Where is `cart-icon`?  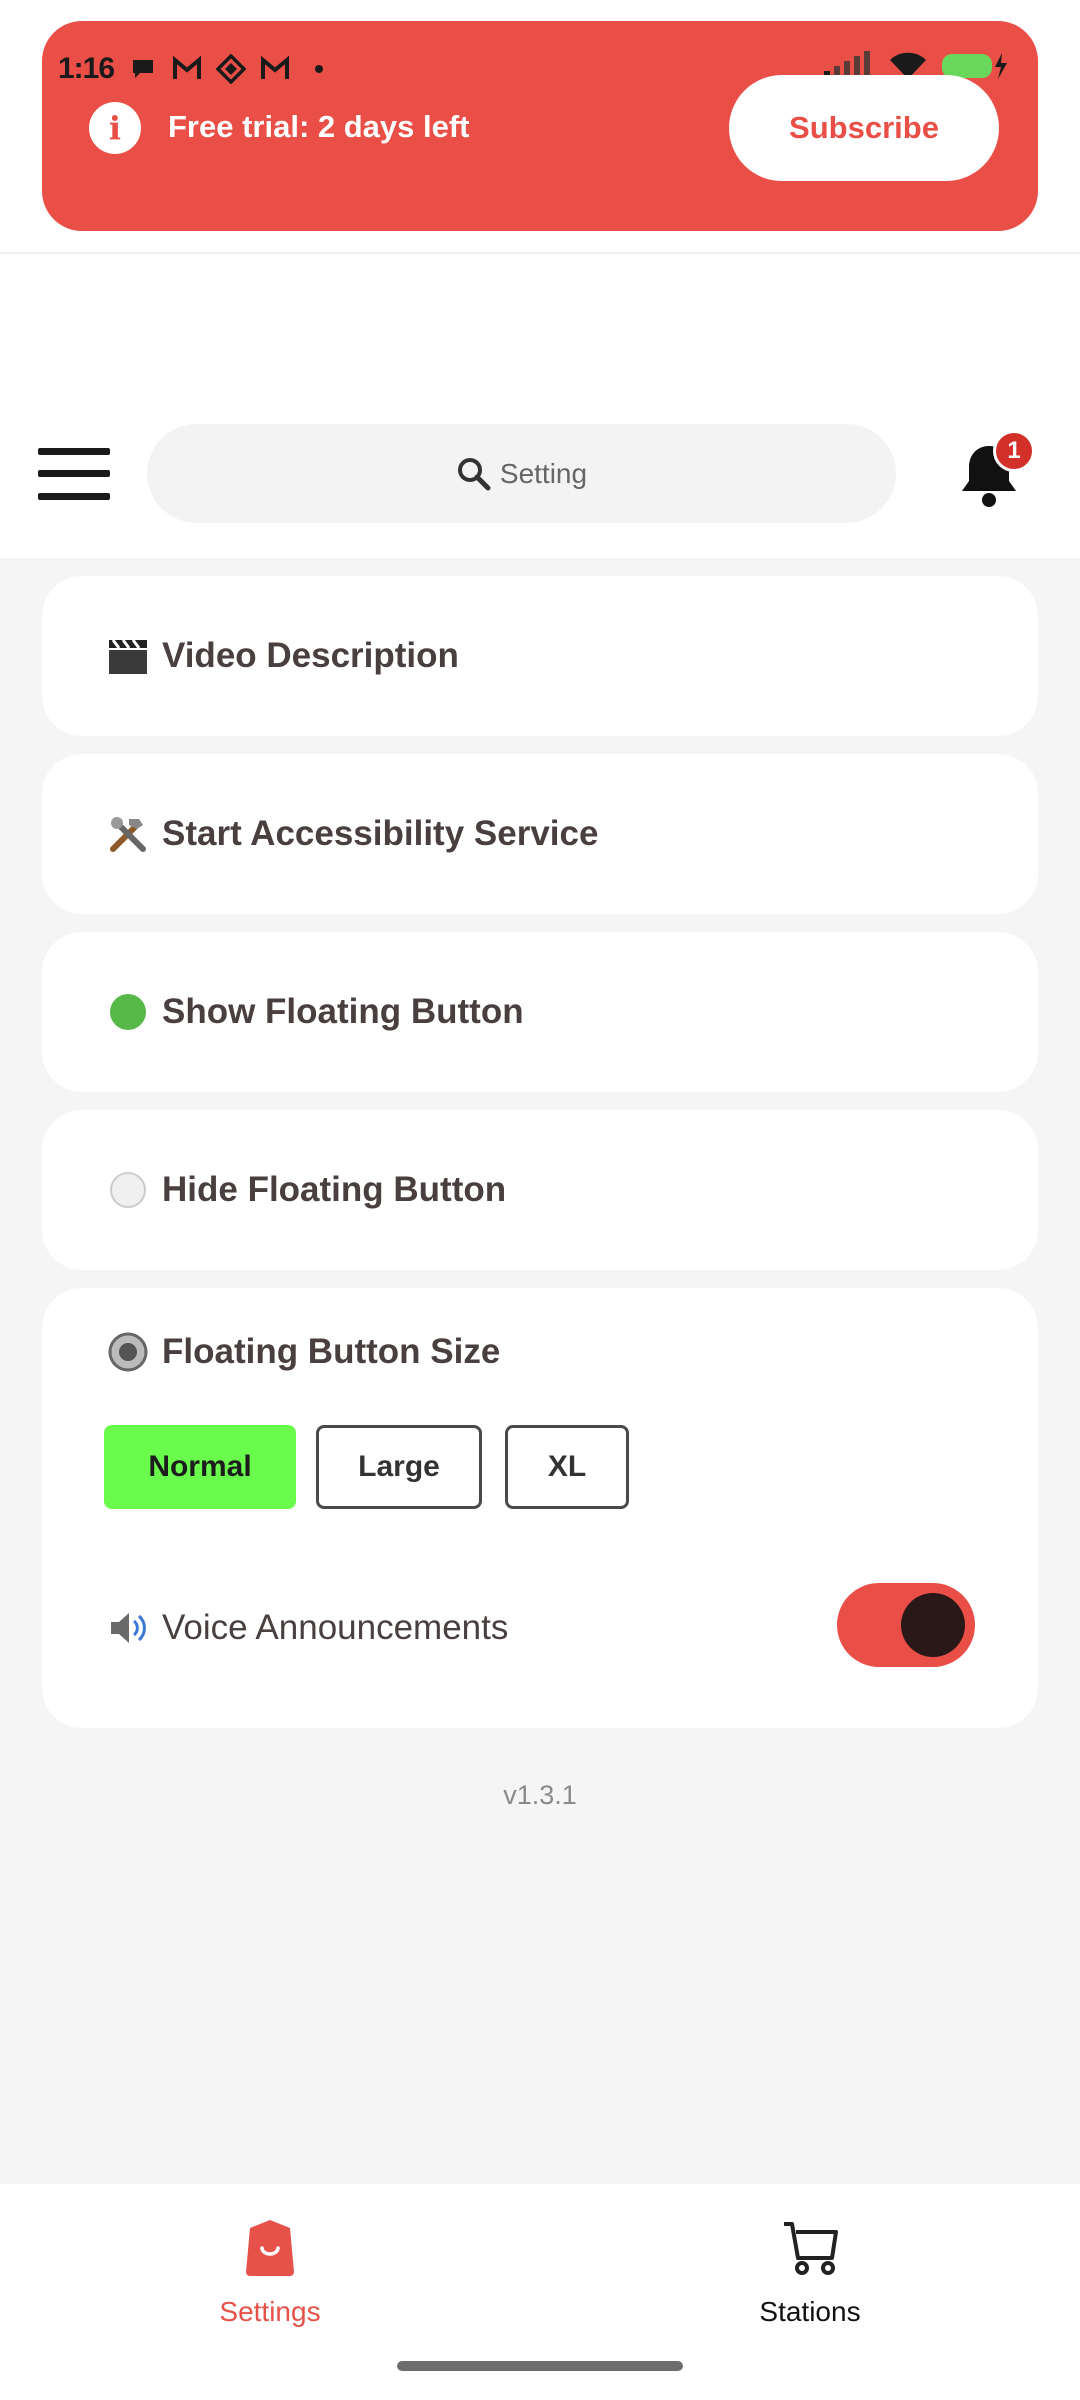 cart-icon is located at coordinates (811, 2248).